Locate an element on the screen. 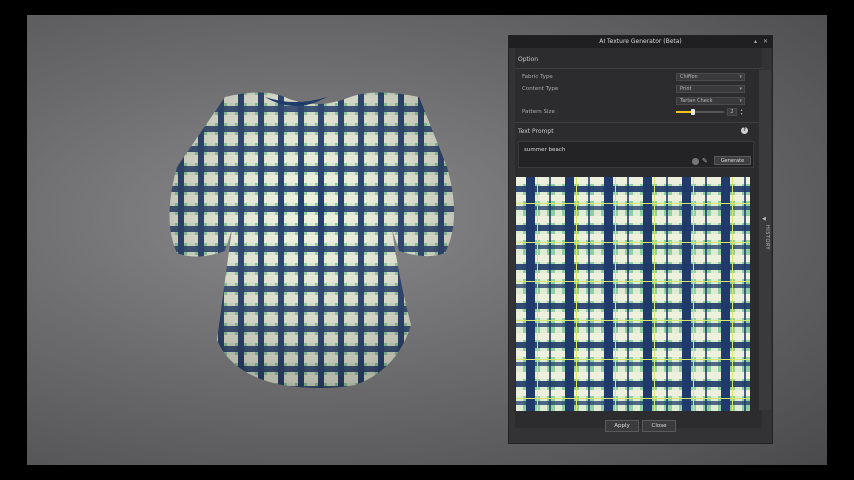  fabric-type-label: Fabric Type is located at coordinates (537, 77).